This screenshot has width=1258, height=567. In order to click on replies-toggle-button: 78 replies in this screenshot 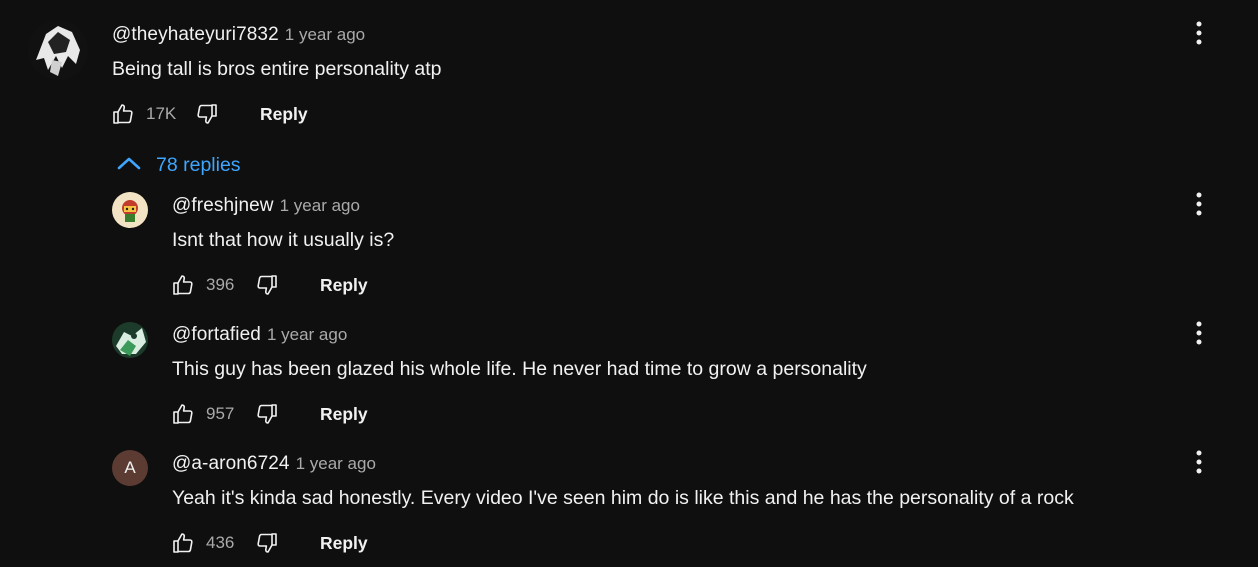, I will do `click(178, 165)`.